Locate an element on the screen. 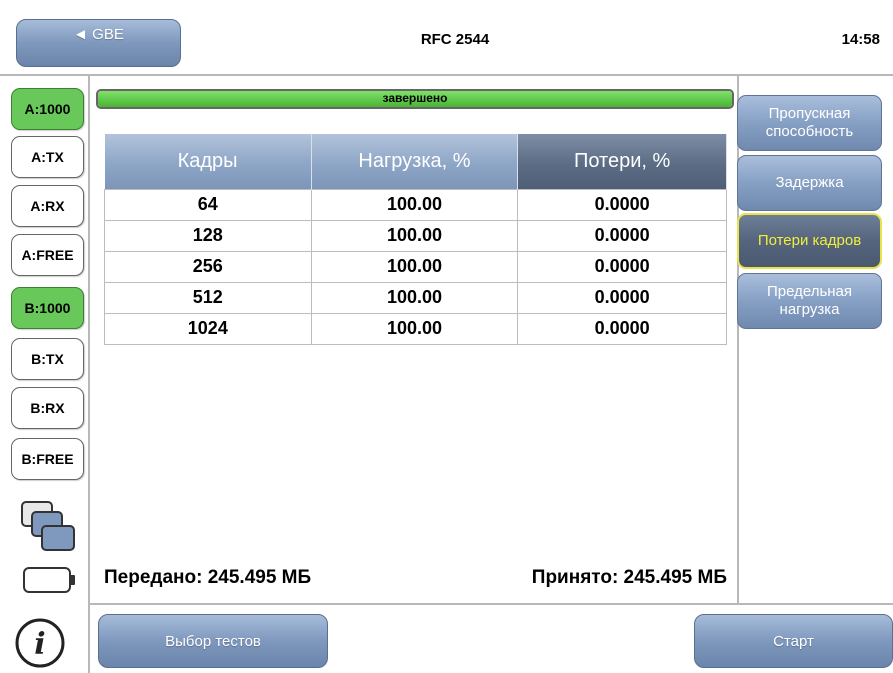  received-total: Принято: 245.495 МБ is located at coordinates (629, 577).